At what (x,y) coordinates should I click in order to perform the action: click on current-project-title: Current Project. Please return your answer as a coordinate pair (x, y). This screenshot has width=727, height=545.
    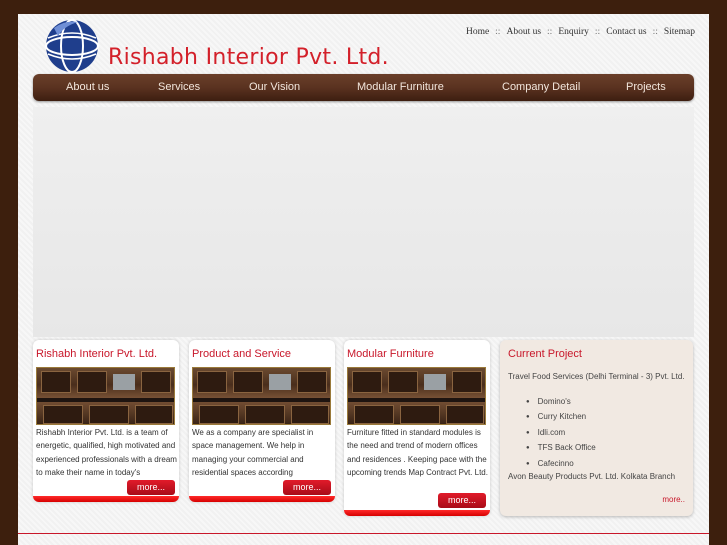
    Looking at the image, I should click on (545, 354).